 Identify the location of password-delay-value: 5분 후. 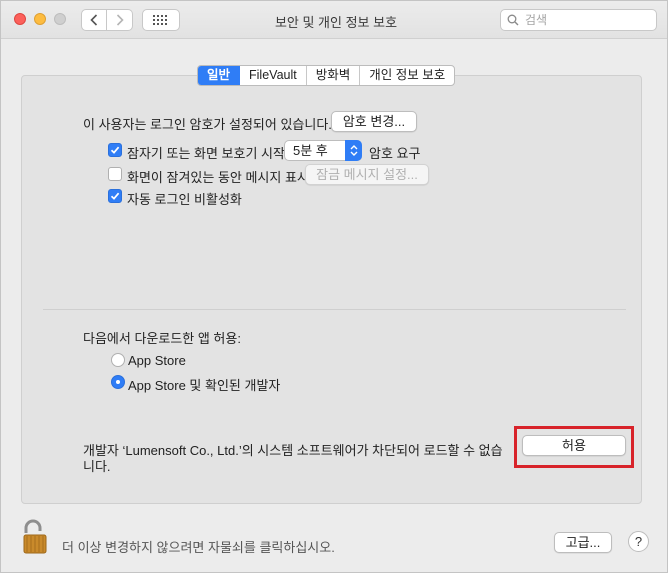
(310, 150).